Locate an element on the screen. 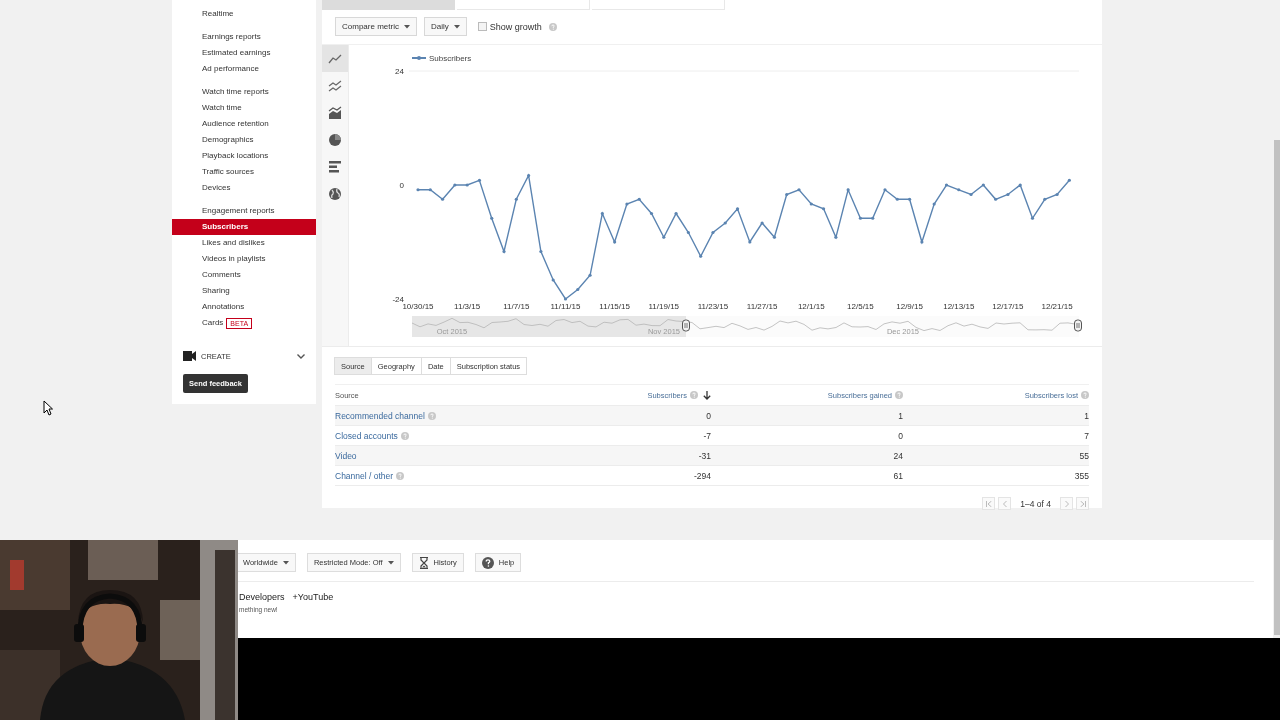 Image resolution: width=1280 pixels, height=720 pixels. sidebar-item: Annotations is located at coordinates (244, 307).